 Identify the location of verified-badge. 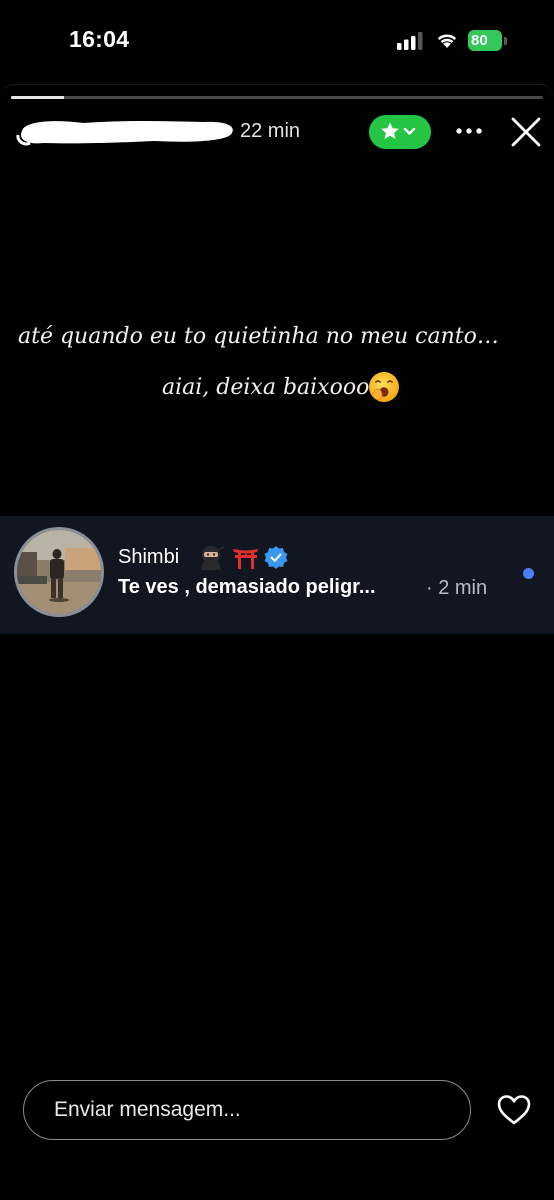
(276, 557).